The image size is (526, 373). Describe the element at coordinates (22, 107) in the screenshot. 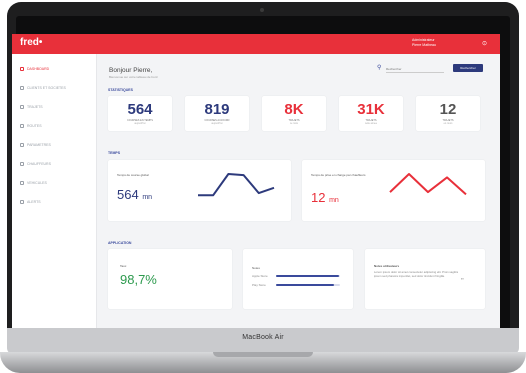

I see `trajets-icon` at that location.